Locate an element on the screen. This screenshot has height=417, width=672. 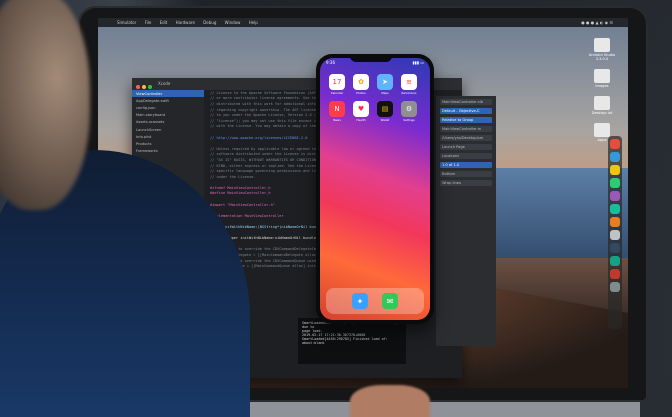
menu-simulator: Simulator is located at coordinates (126, 22).